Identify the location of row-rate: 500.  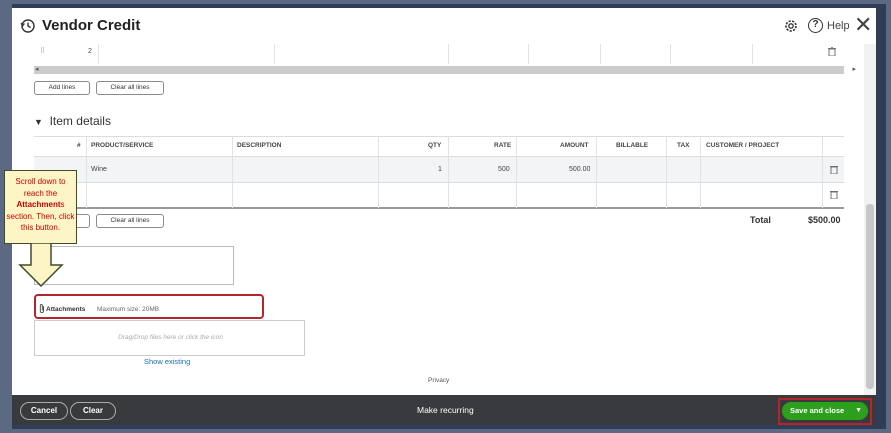
(504, 169).